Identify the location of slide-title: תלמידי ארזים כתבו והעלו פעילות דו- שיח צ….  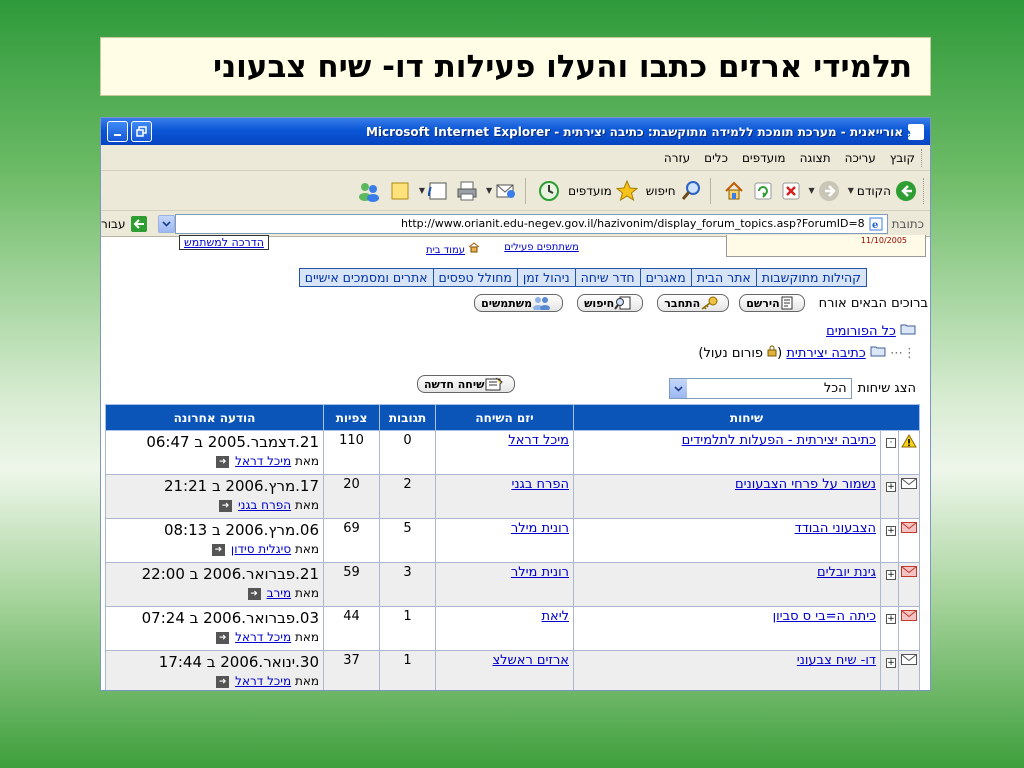
(515, 66).